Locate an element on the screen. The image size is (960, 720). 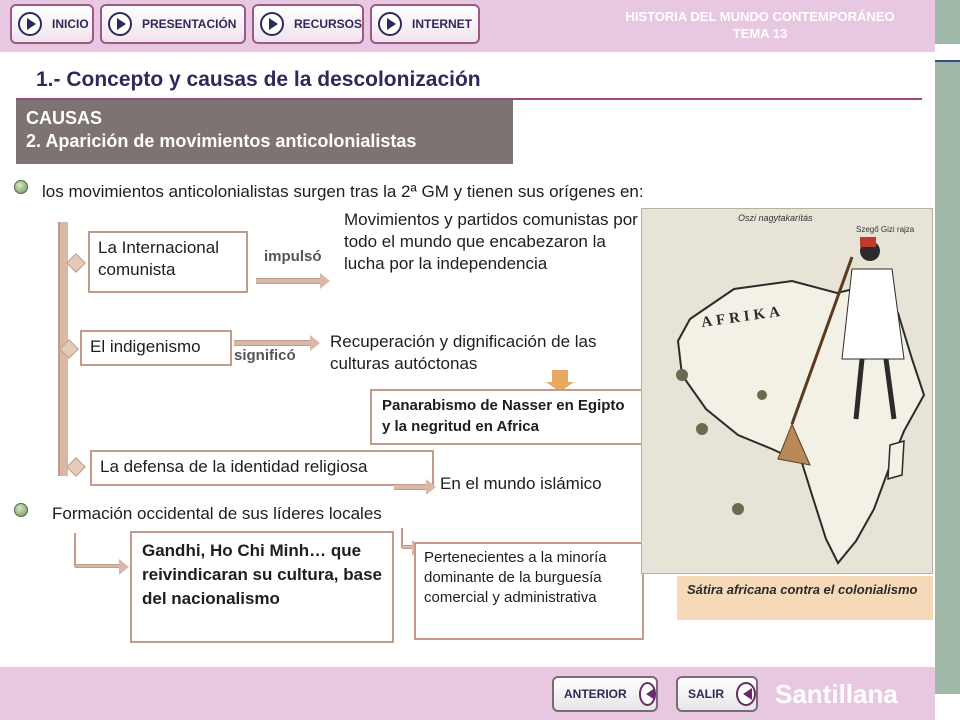
salir-button: SALIR is located at coordinates (717, 694).